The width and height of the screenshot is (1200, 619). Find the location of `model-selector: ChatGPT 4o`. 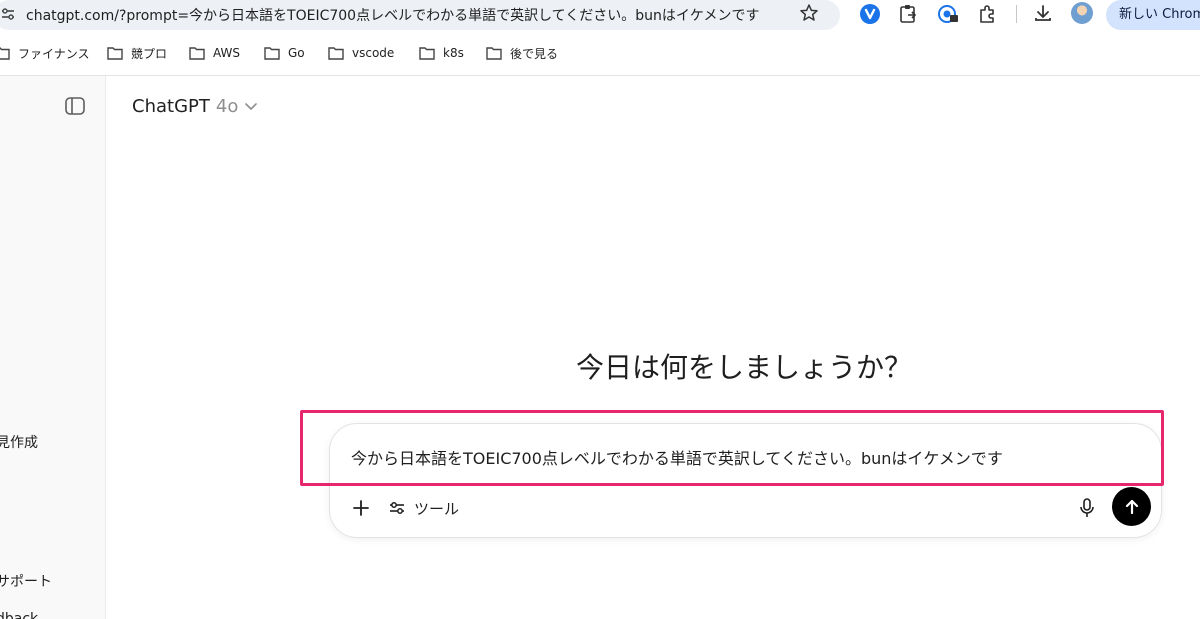

model-selector: ChatGPT 4o is located at coordinates (195, 106).